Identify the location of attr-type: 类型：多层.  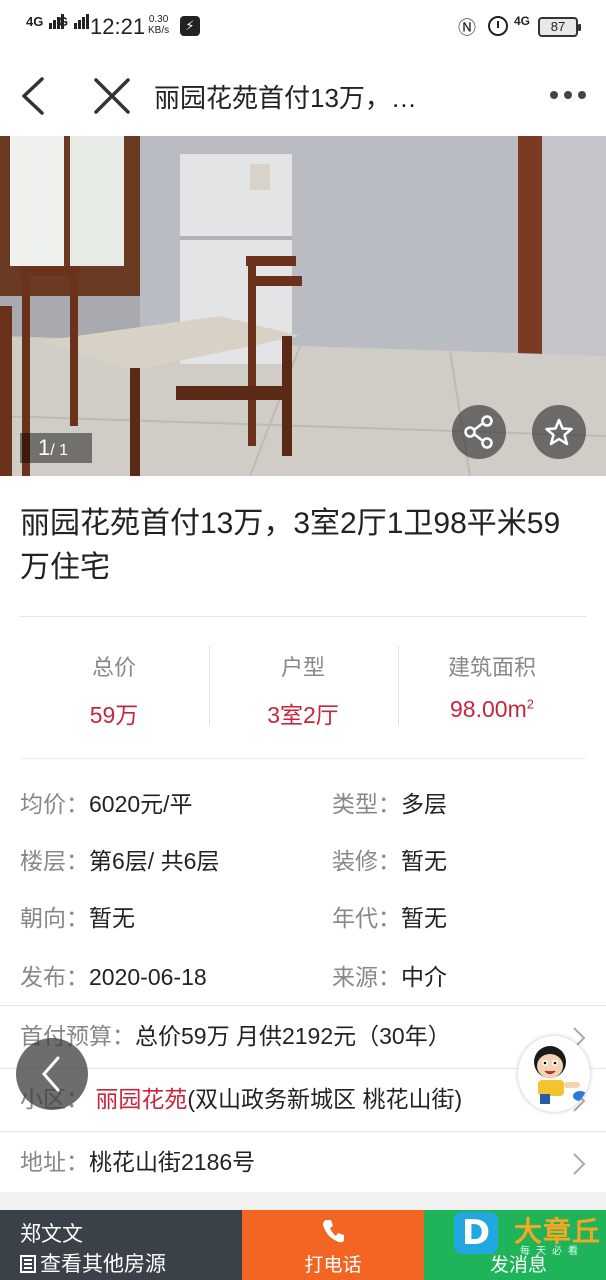
(389, 804).